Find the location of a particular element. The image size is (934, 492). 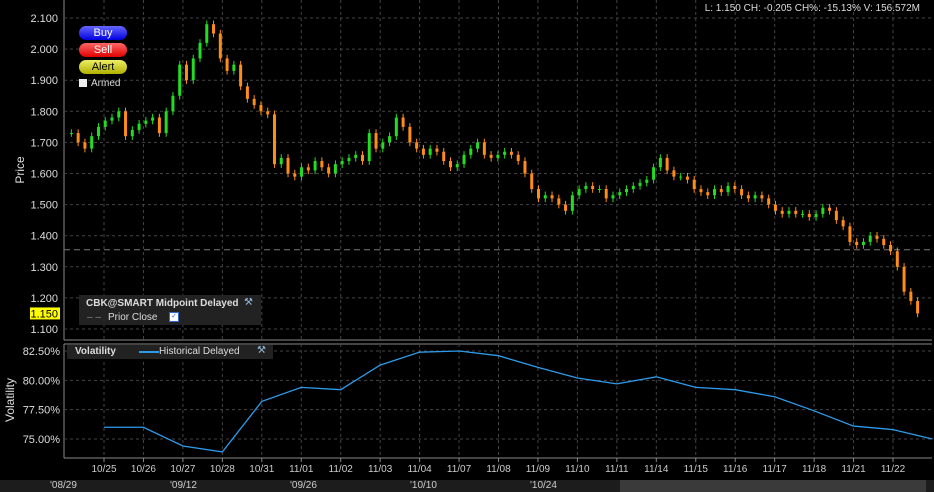

navigator-label: '09/12 is located at coordinates (183, 485).